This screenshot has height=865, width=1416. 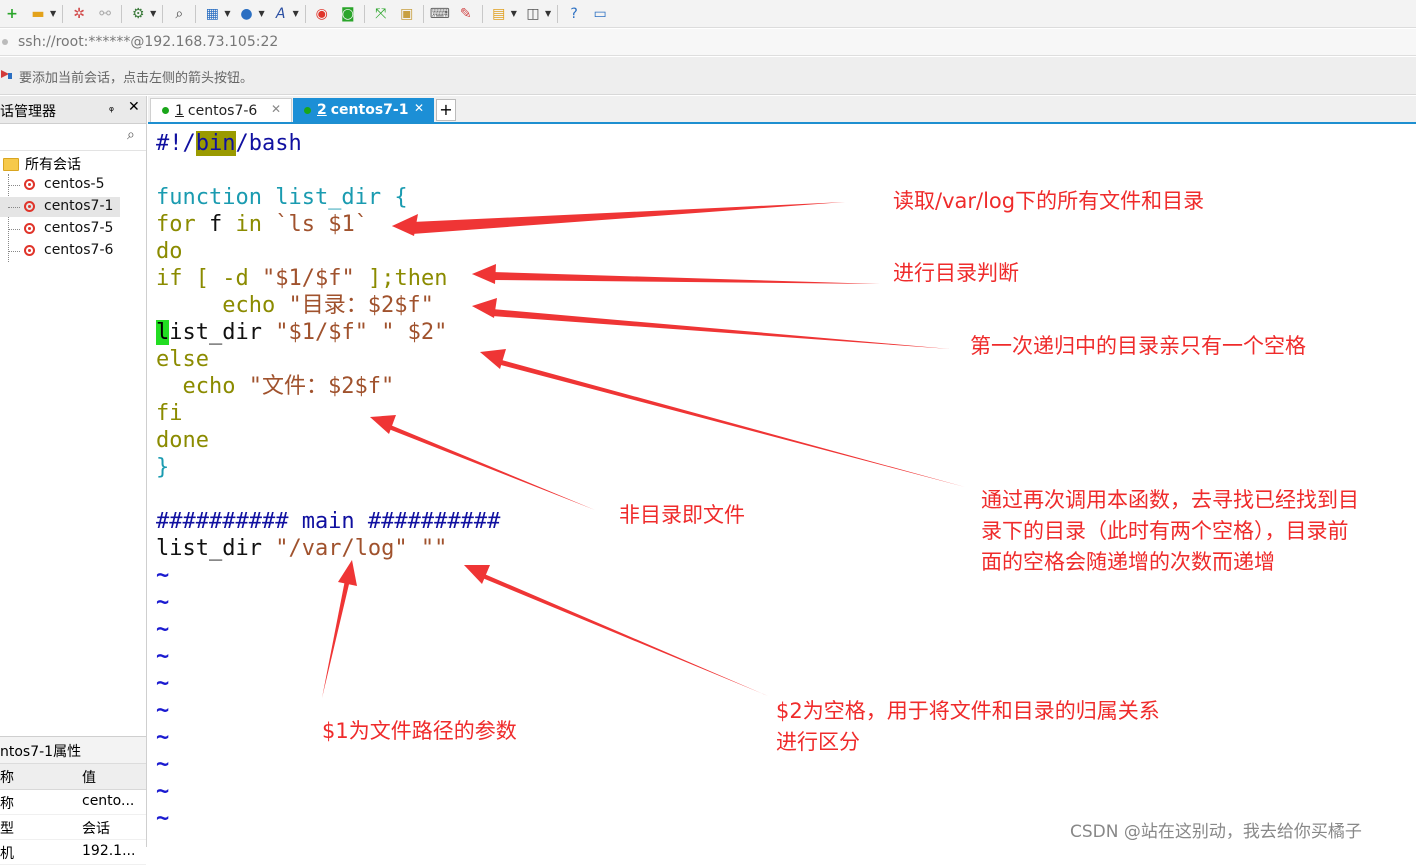 What do you see at coordinates (347, 573) in the screenshot?
I see `arrow-path-param-head` at bounding box center [347, 573].